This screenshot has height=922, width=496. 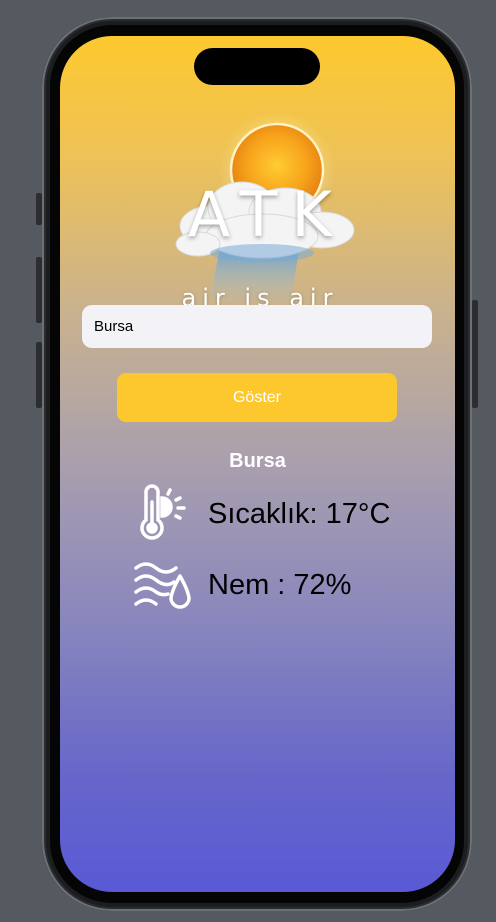 I want to click on dynamic-island, so click(x=257, y=66).